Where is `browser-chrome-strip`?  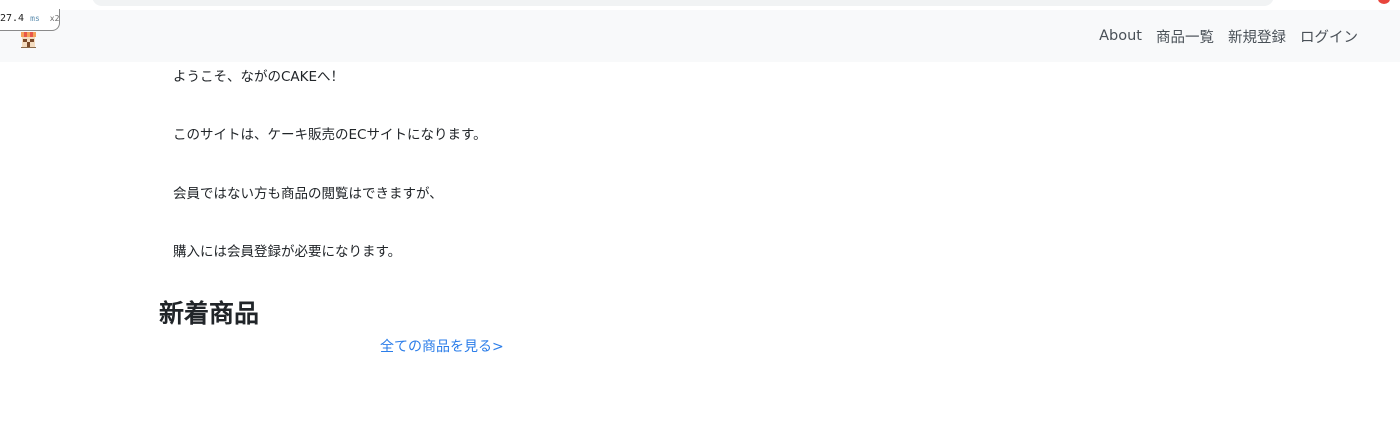 browser-chrome-strip is located at coordinates (700, 5).